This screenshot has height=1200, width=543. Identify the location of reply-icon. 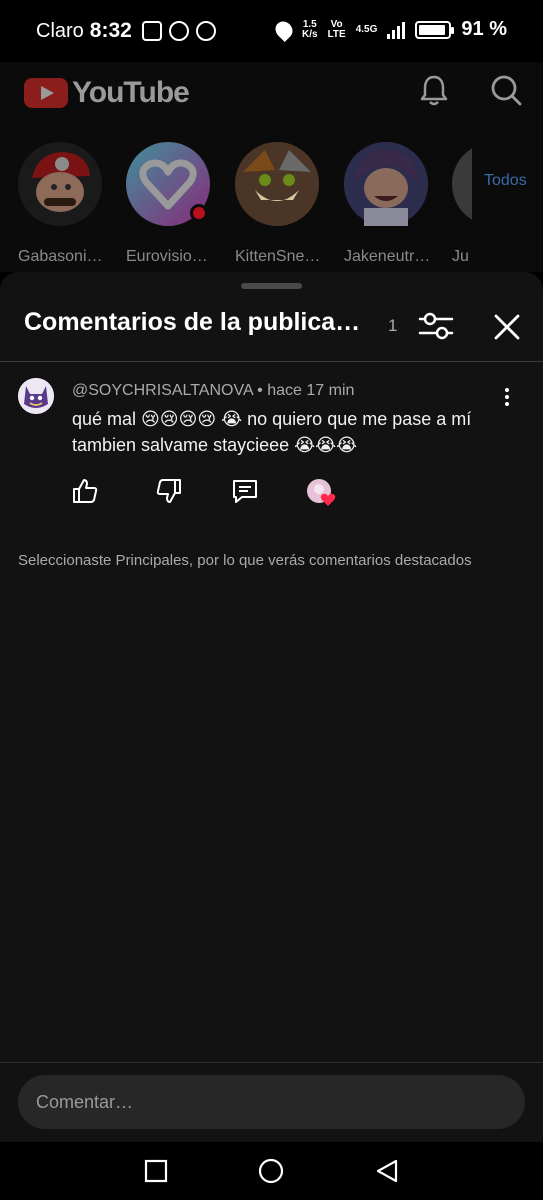
(245, 491).